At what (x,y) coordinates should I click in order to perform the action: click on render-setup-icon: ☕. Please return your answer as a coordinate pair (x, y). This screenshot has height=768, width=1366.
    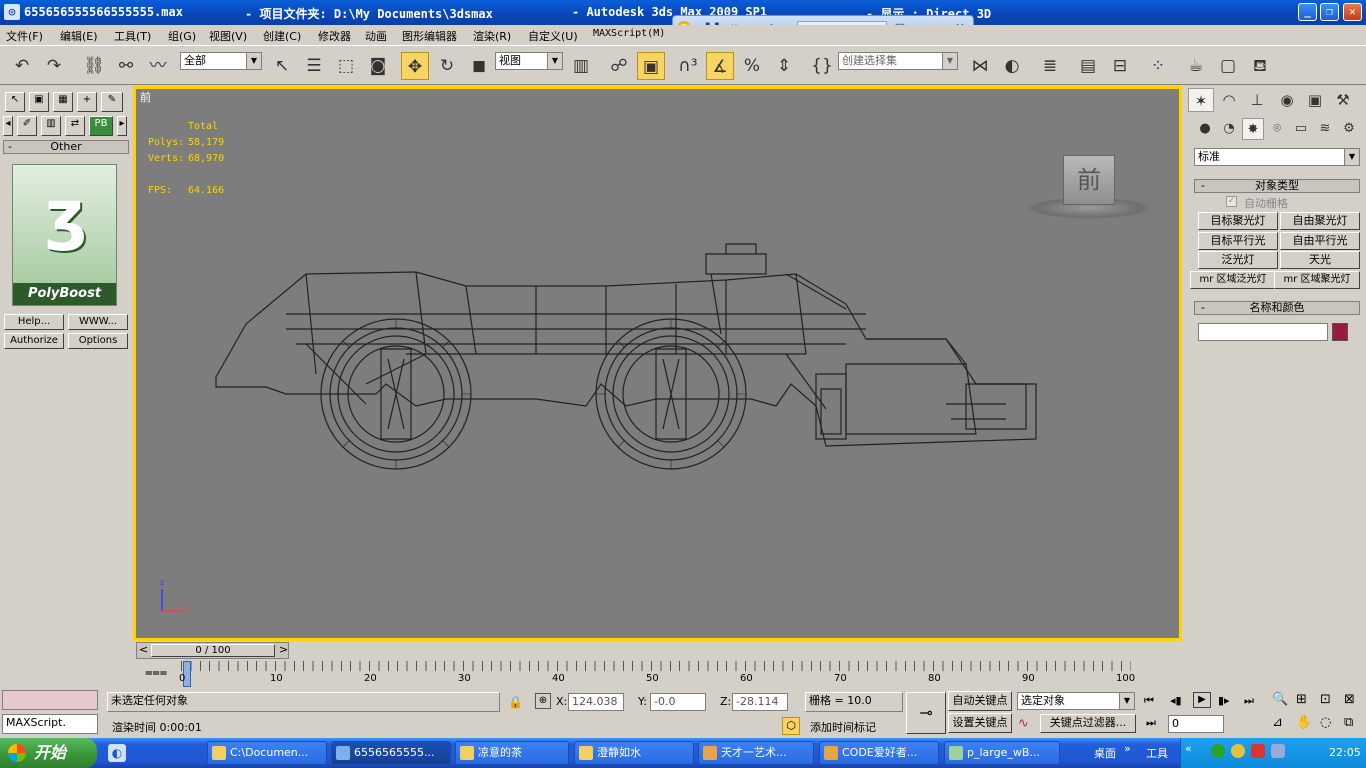
    Looking at the image, I should click on (1196, 66).